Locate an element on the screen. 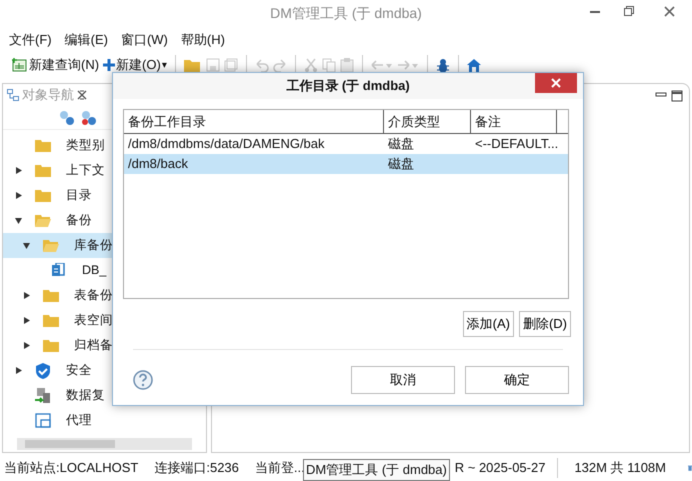  caret-icon: ▾ is located at coordinates (164, 65).